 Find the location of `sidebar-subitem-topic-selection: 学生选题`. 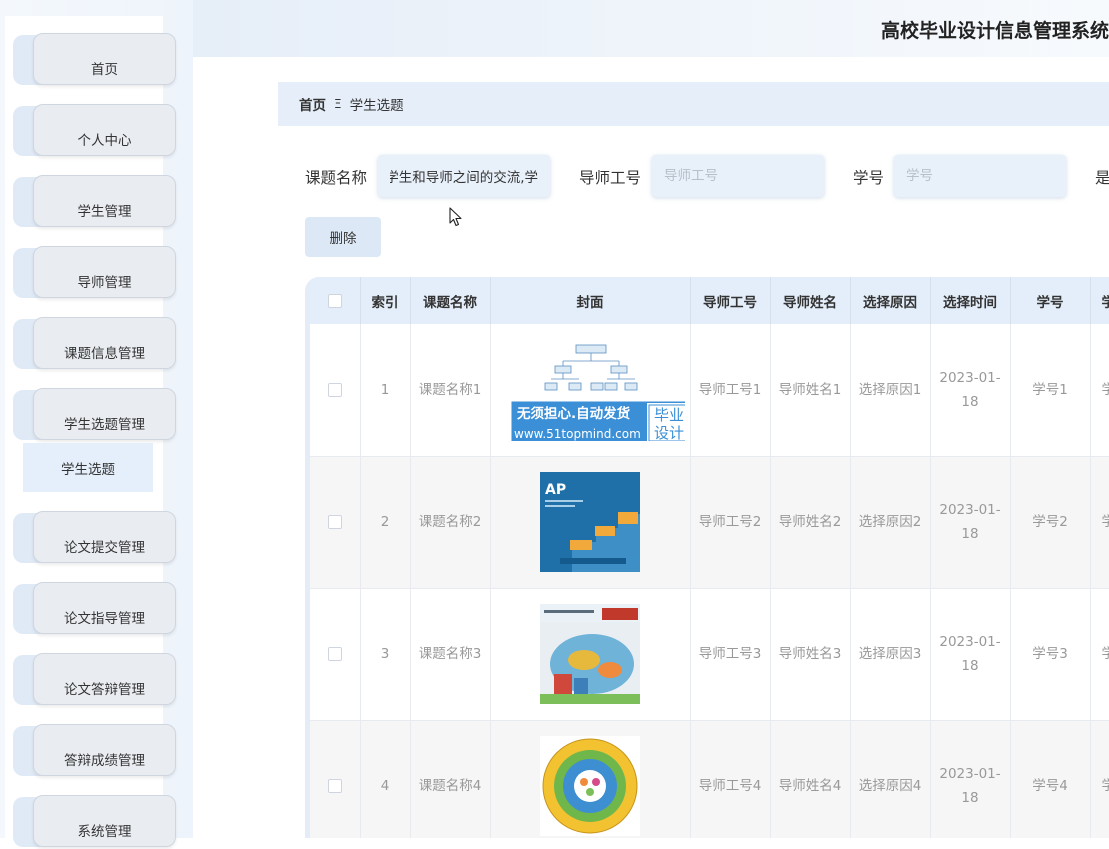

sidebar-subitem-topic-selection: 学生选题 is located at coordinates (88, 467).